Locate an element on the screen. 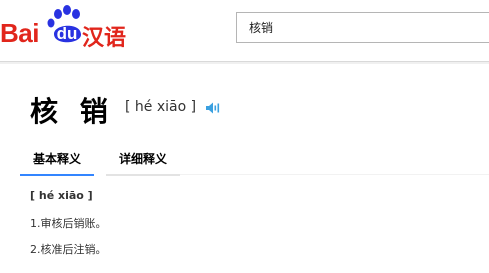 The height and width of the screenshot is (273, 489). word-title: 核 销 is located at coordinates (72, 111).